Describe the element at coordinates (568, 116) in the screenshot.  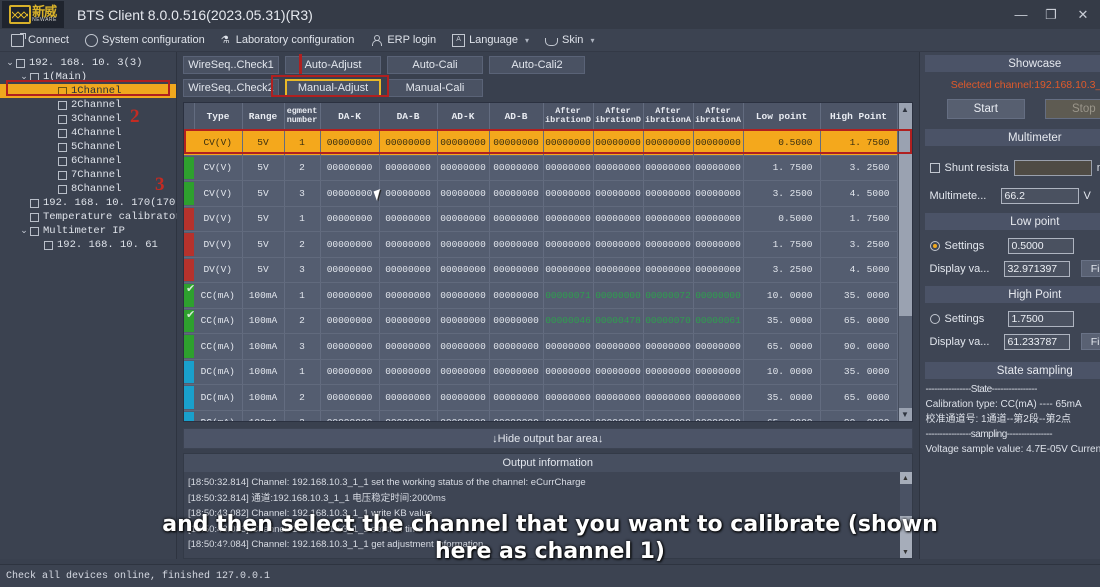
I see `table-header-cell: After ibrationD` at that location.